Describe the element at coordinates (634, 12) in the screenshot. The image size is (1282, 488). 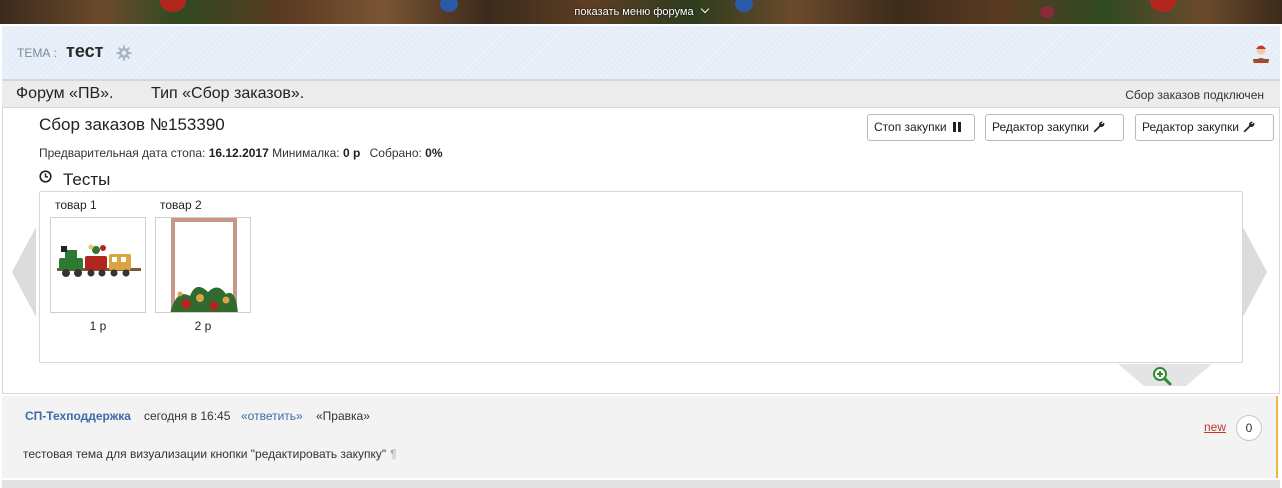
I see `show-forum-menu-label: показать меню форума` at that location.